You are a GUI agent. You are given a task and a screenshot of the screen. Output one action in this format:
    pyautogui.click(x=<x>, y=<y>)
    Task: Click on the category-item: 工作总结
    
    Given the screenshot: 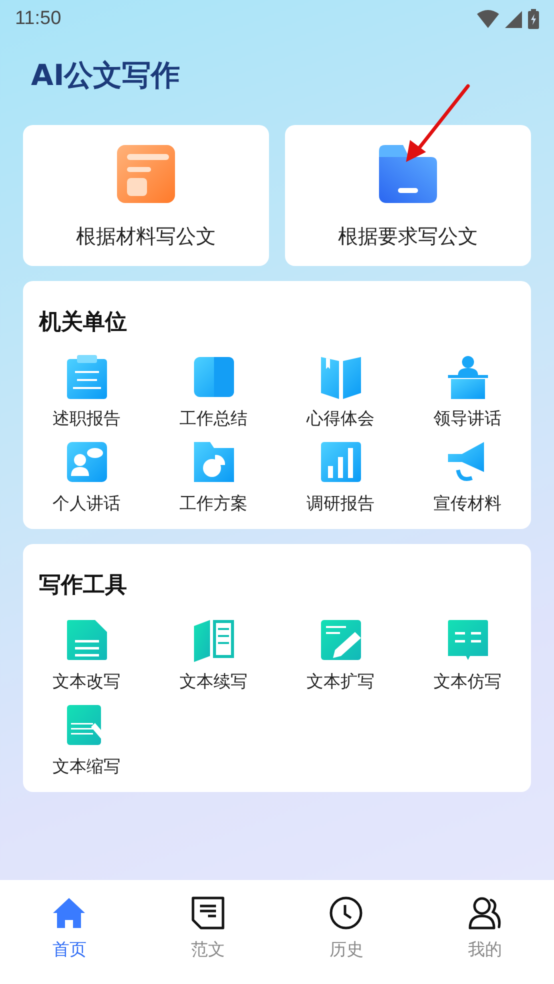 What is the action you would take?
    pyautogui.click(x=213, y=392)
    